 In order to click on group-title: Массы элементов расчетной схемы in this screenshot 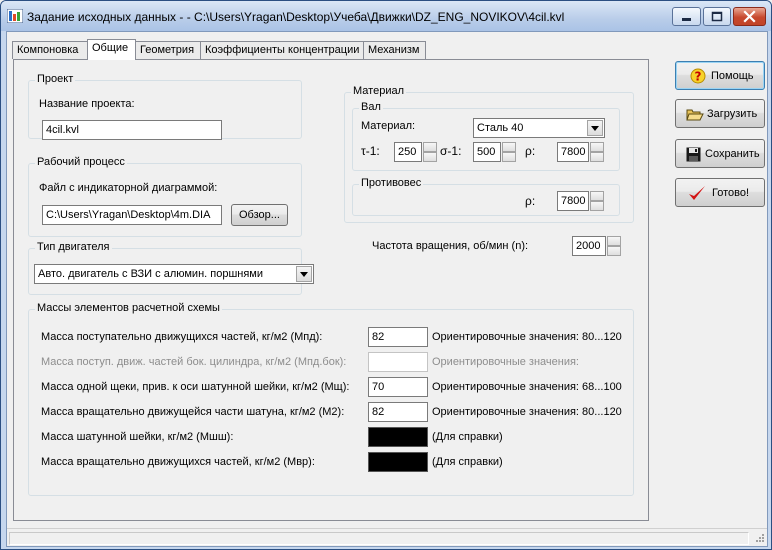, I will do `click(128, 308)`.